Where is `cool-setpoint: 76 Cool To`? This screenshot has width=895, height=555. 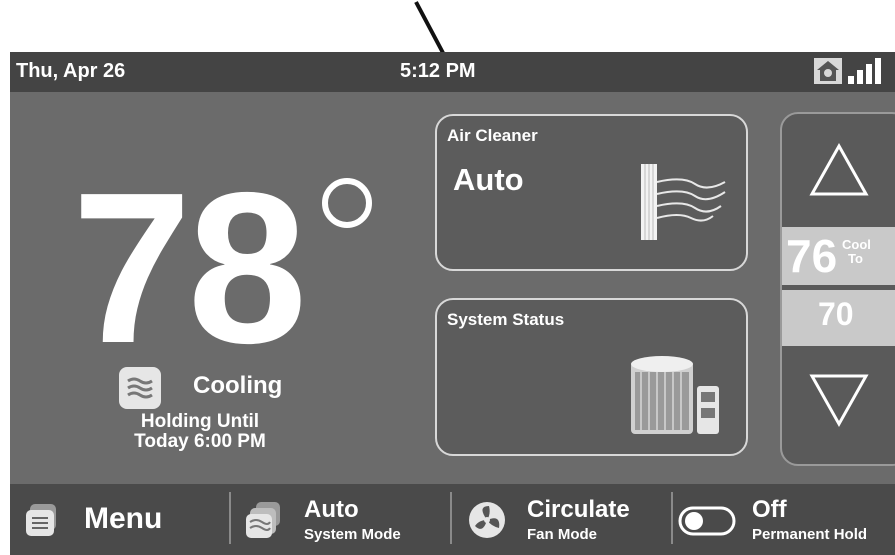 cool-setpoint: 76 Cool To is located at coordinates (838, 256).